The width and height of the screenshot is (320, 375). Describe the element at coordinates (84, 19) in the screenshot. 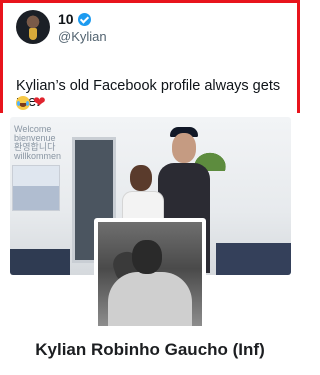

I see `verified-badge-icon` at that location.